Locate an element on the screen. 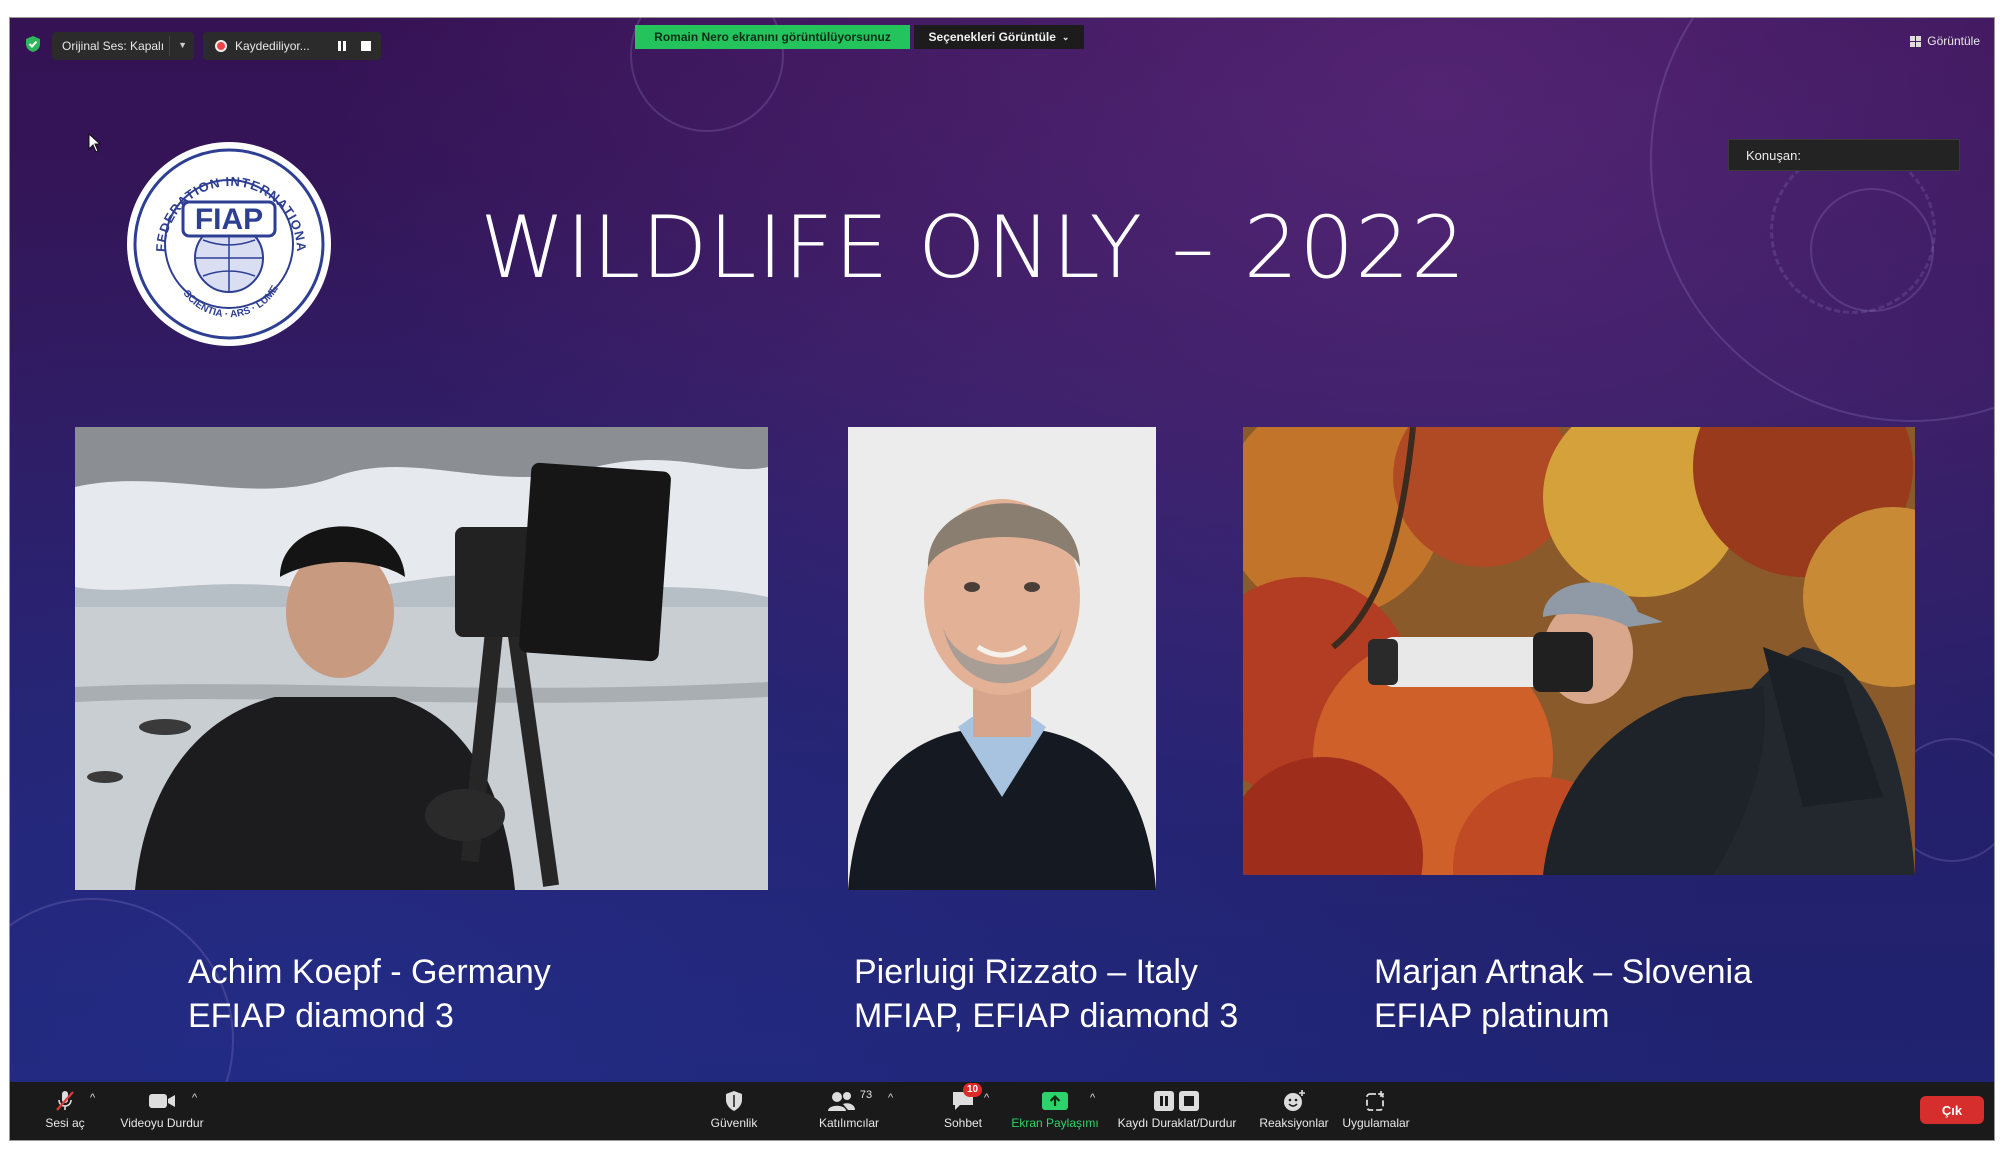 The image size is (2000, 1162). reactions-button: Reaksiyonlar is located at coordinates (1294, 1111).